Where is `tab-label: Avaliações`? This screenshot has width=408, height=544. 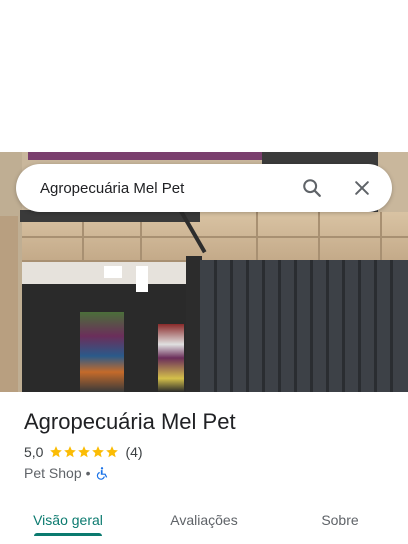 tab-label: Avaliações is located at coordinates (204, 520).